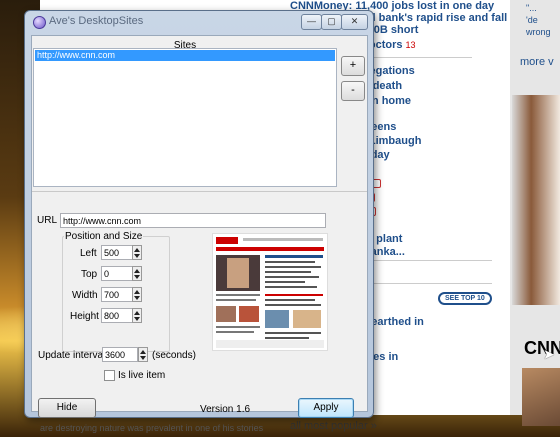 Image resolution: width=560 pixels, height=437 pixels. Describe the element at coordinates (410, 45) in the screenshot. I see `comment-count: 13` at that location.